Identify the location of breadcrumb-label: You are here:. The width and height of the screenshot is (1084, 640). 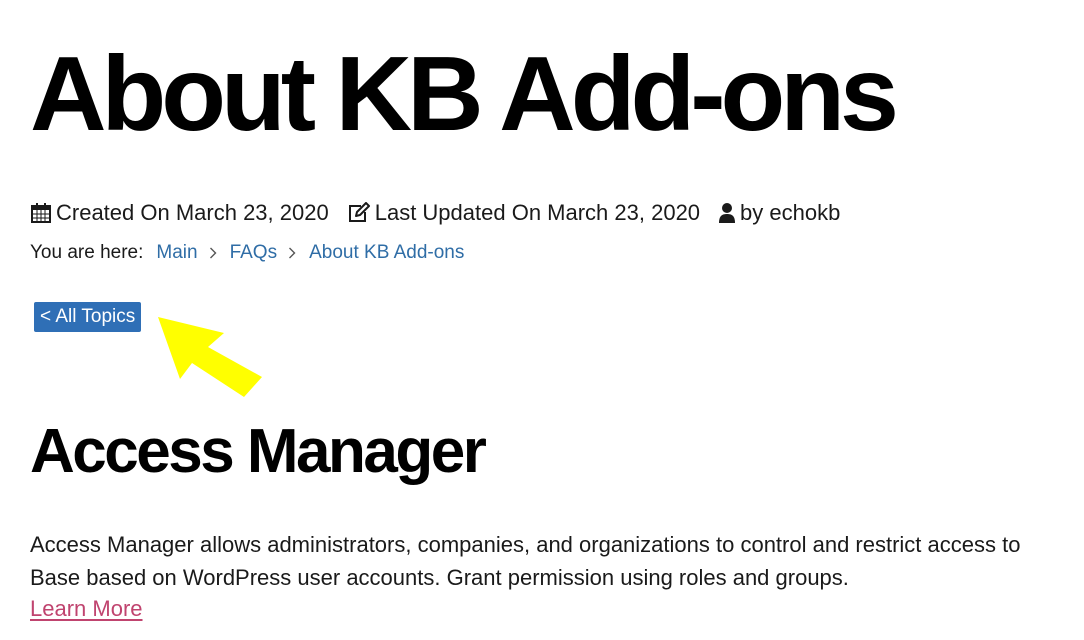
(87, 252).